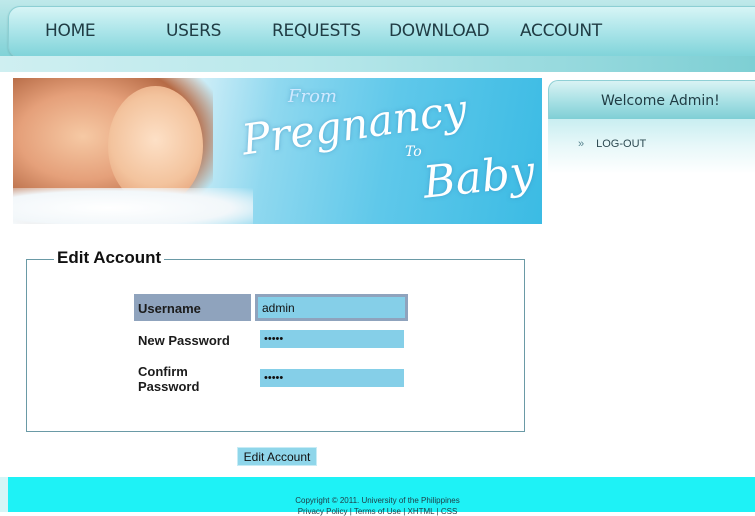  What do you see at coordinates (561, 31) in the screenshot?
I see `nav-account: ACCOUNT` at bounding box center [561, 31].